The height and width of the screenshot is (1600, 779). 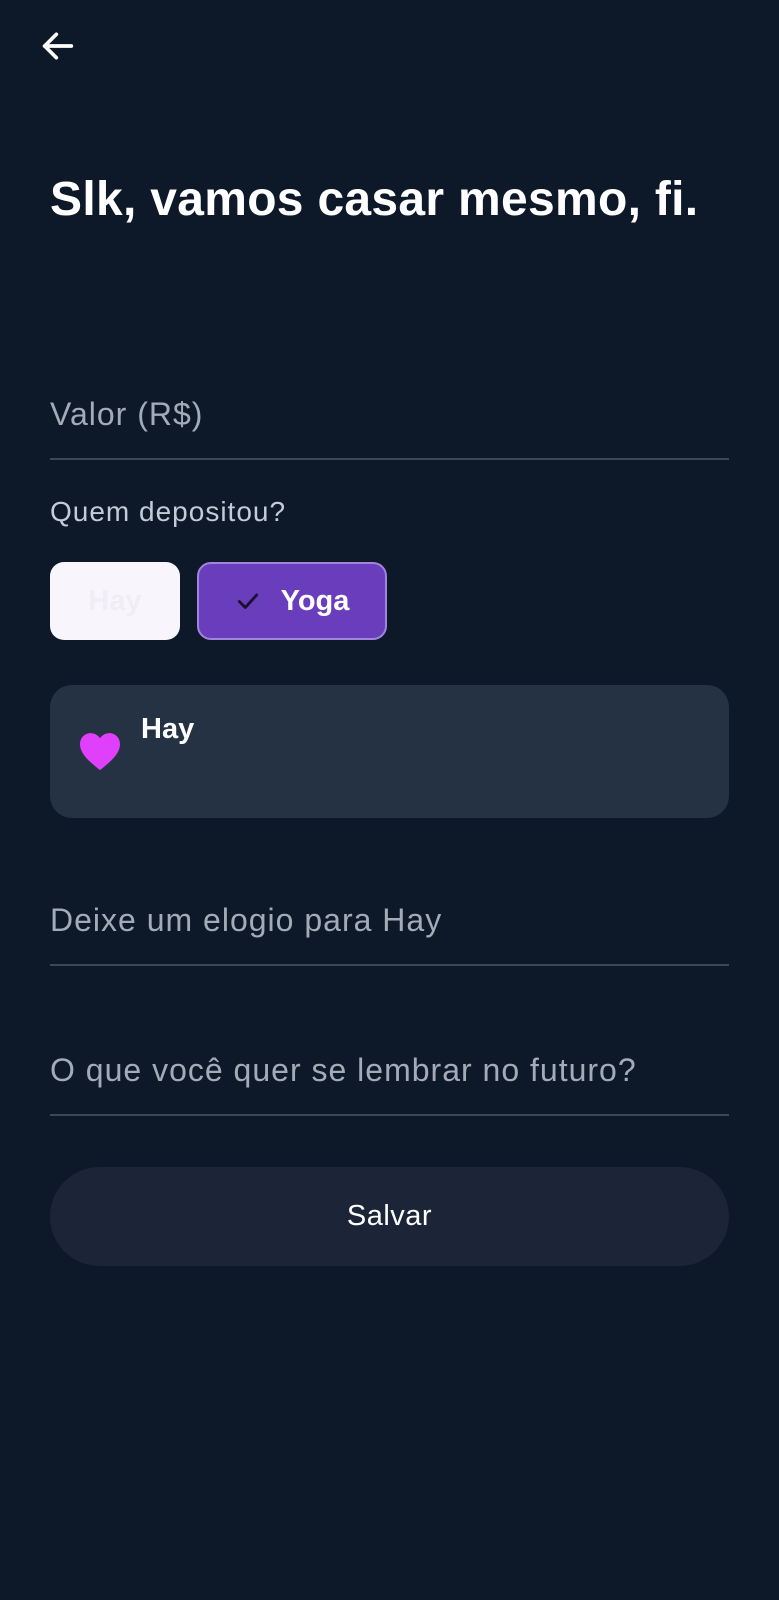 I want to click on lembrar-input, so click(x=389, y=1070).